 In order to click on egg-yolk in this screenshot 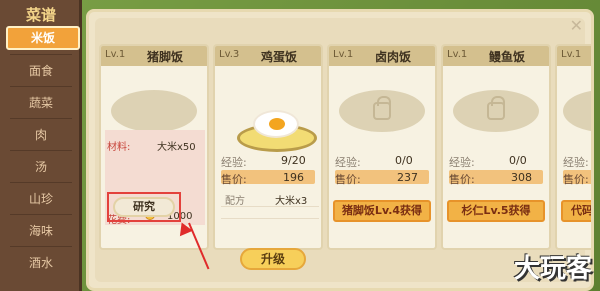, I will do `click(277, 124)`.